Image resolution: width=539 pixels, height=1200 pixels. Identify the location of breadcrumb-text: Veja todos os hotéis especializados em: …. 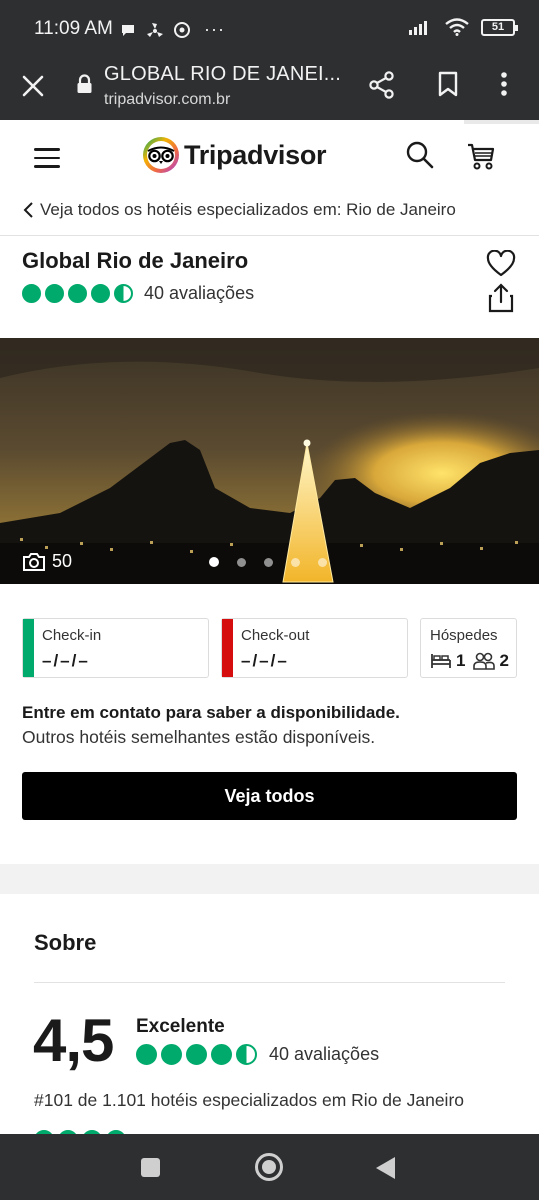
(248, 210).